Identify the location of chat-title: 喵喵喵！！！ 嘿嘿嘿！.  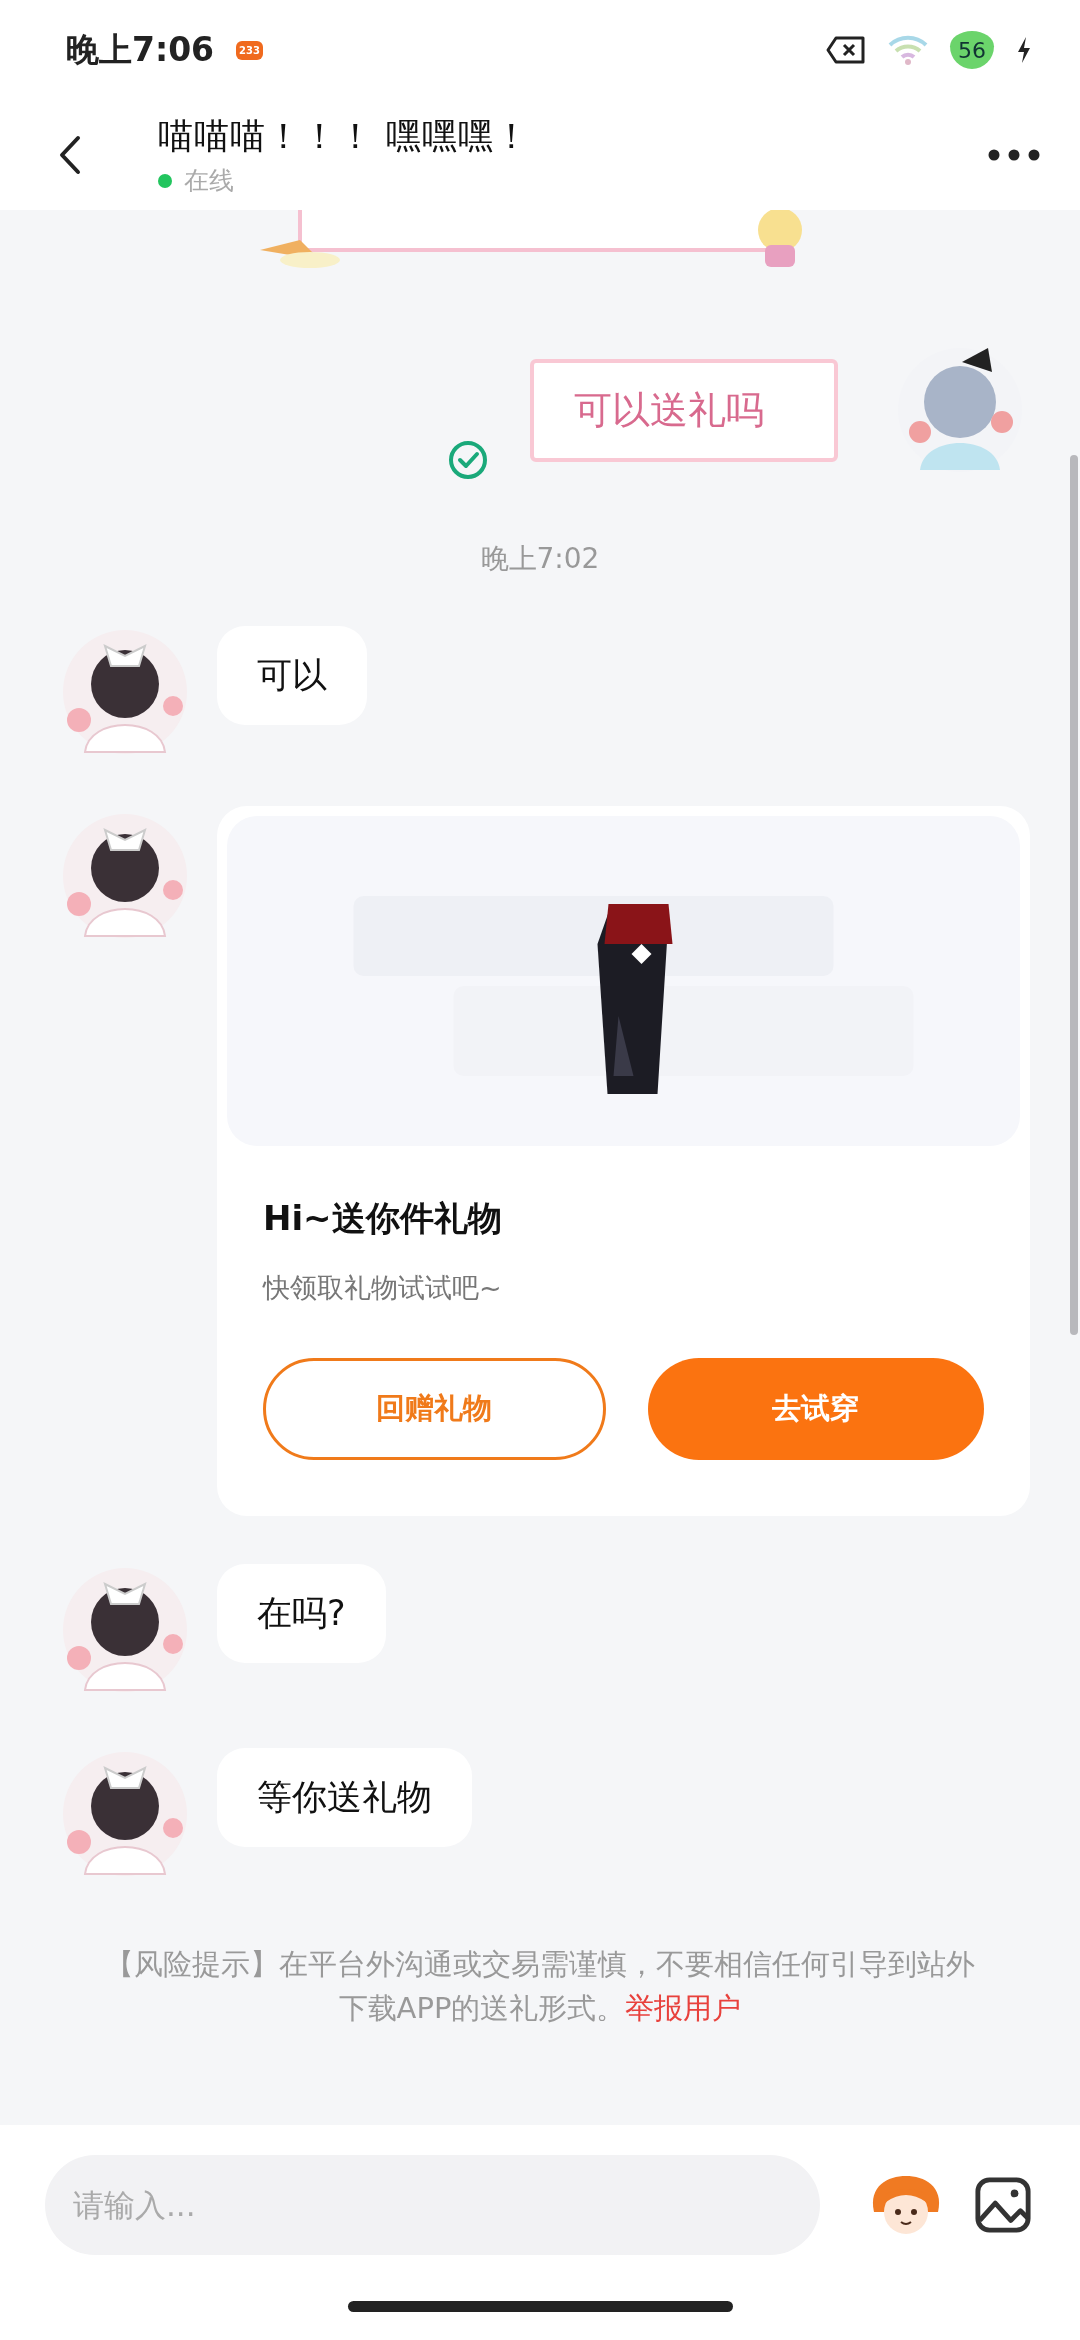
(345, 136).